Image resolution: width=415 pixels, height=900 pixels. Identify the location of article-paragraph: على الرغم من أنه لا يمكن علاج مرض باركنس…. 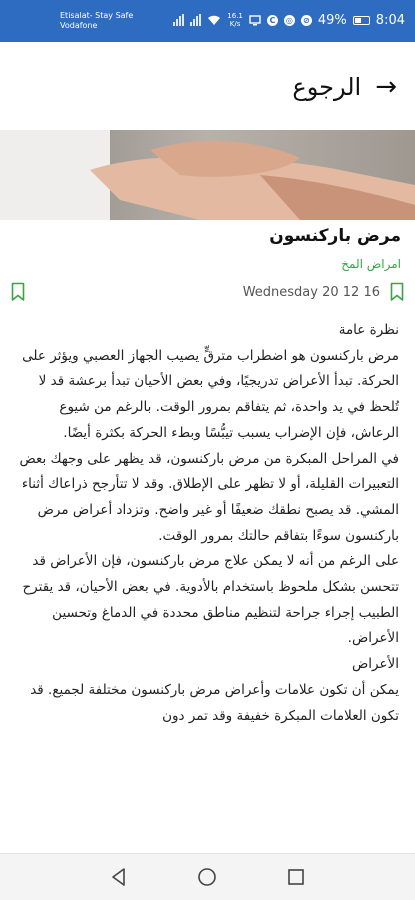
(210, 600).